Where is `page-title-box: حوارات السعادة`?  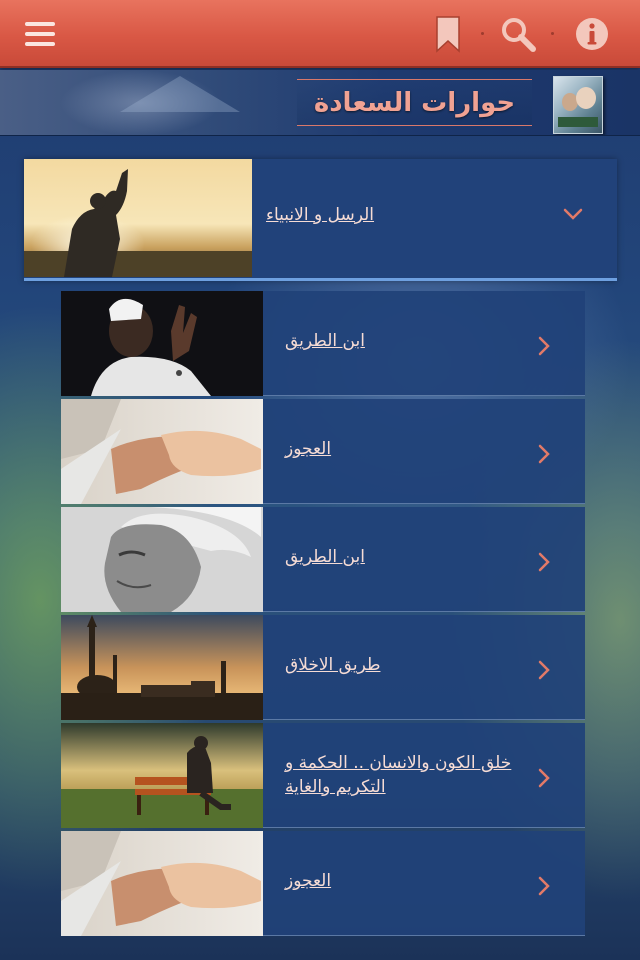
page-title-box: حوارات السعادة is located at coordinates (414, 102).